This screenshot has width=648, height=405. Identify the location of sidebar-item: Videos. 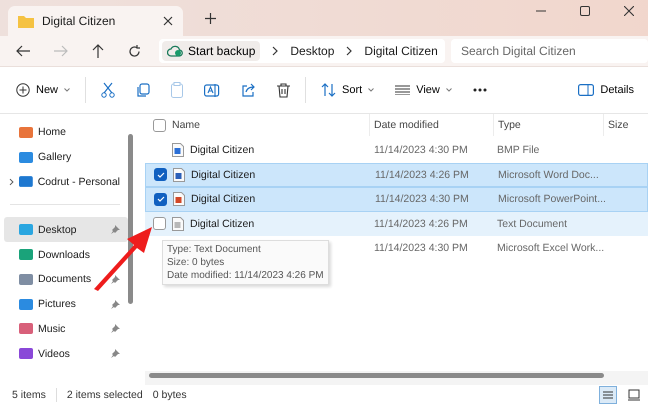
(64, 353).